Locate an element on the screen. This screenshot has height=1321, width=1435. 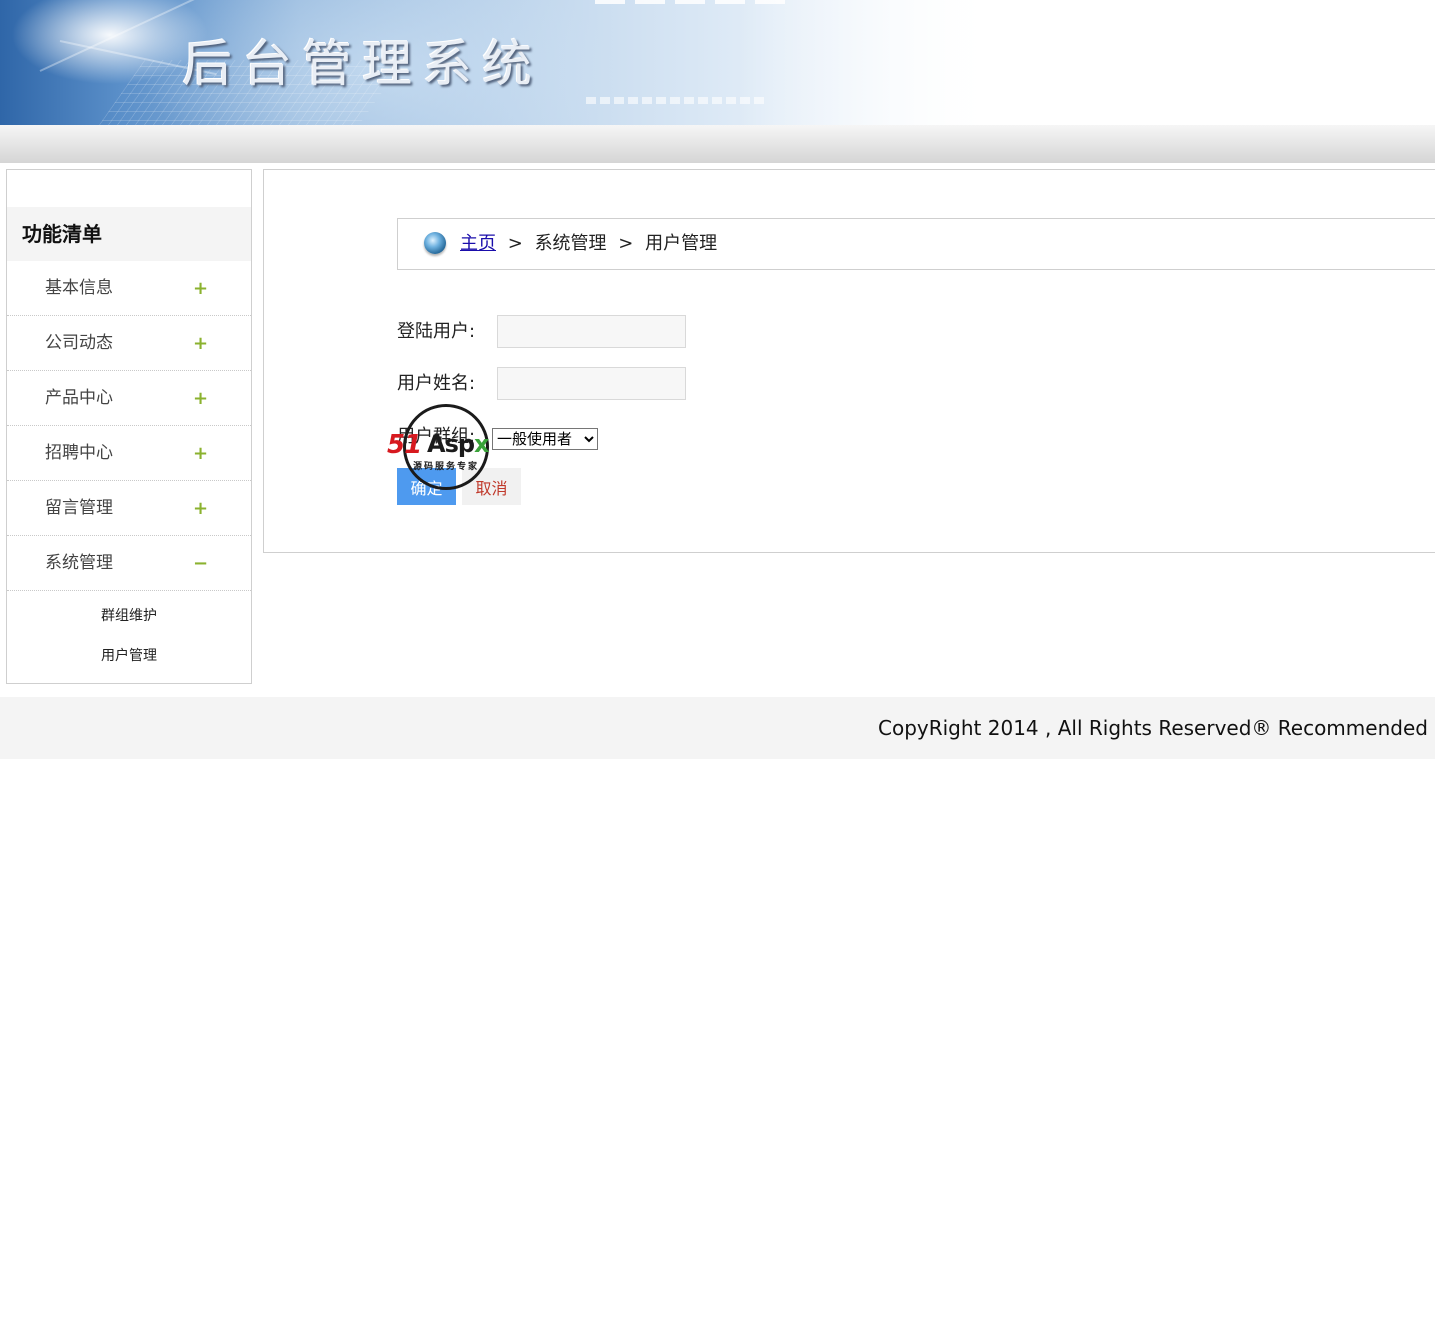
login-user-input is located at coordinates (591, 331).